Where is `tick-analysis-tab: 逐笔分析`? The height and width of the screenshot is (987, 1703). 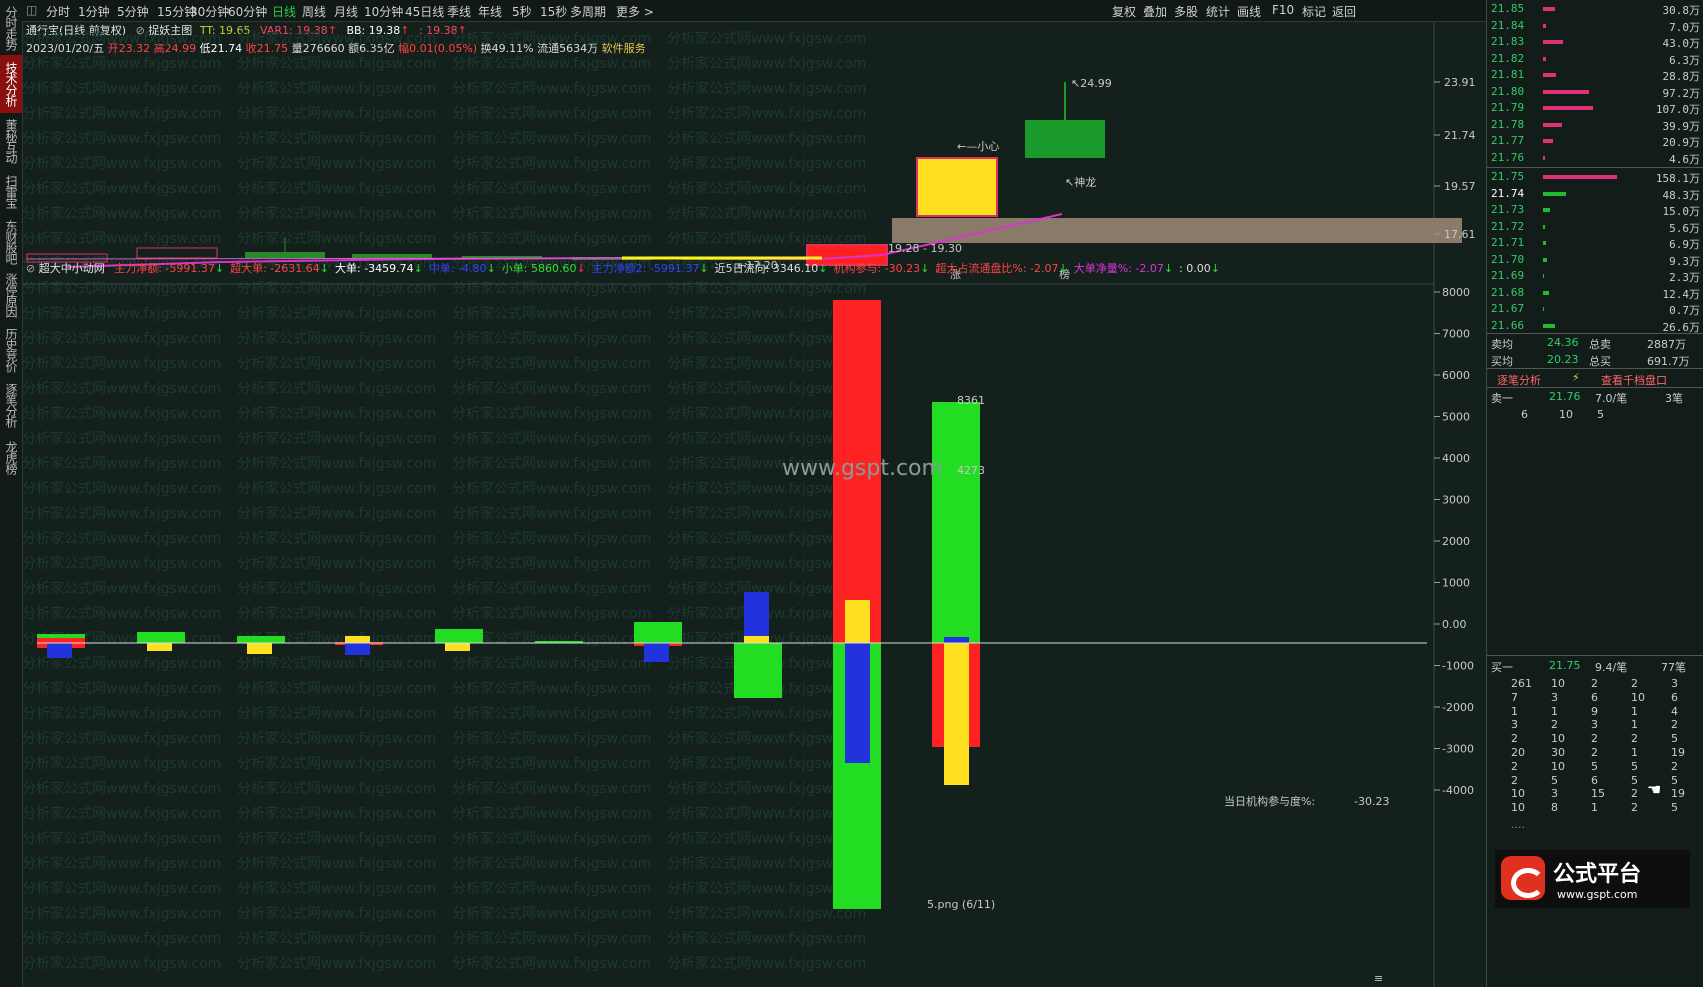
tick-analysis-tab: 逐笔分析 is located at coordinates (1519, 380).